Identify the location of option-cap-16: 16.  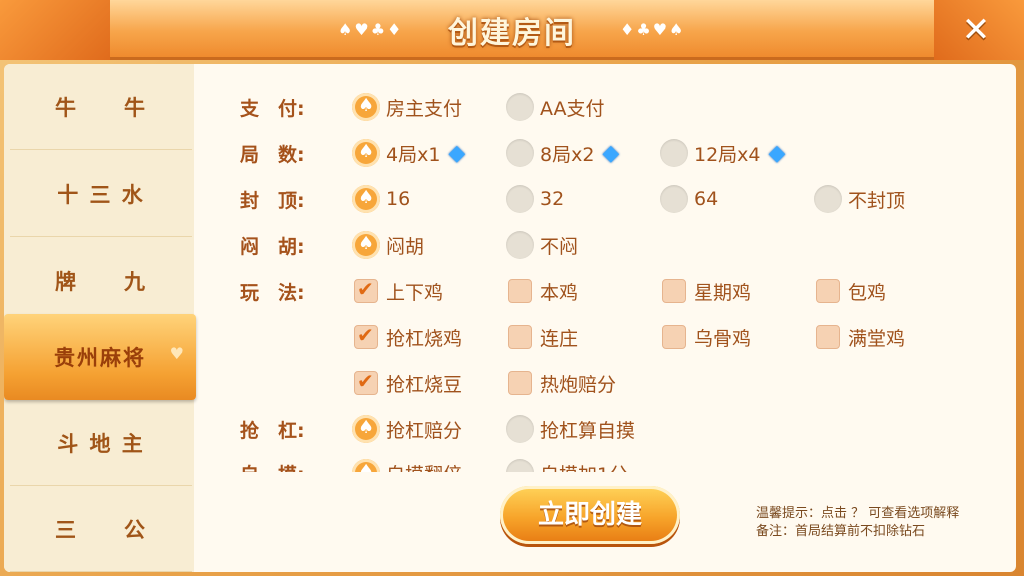
(381, 199).